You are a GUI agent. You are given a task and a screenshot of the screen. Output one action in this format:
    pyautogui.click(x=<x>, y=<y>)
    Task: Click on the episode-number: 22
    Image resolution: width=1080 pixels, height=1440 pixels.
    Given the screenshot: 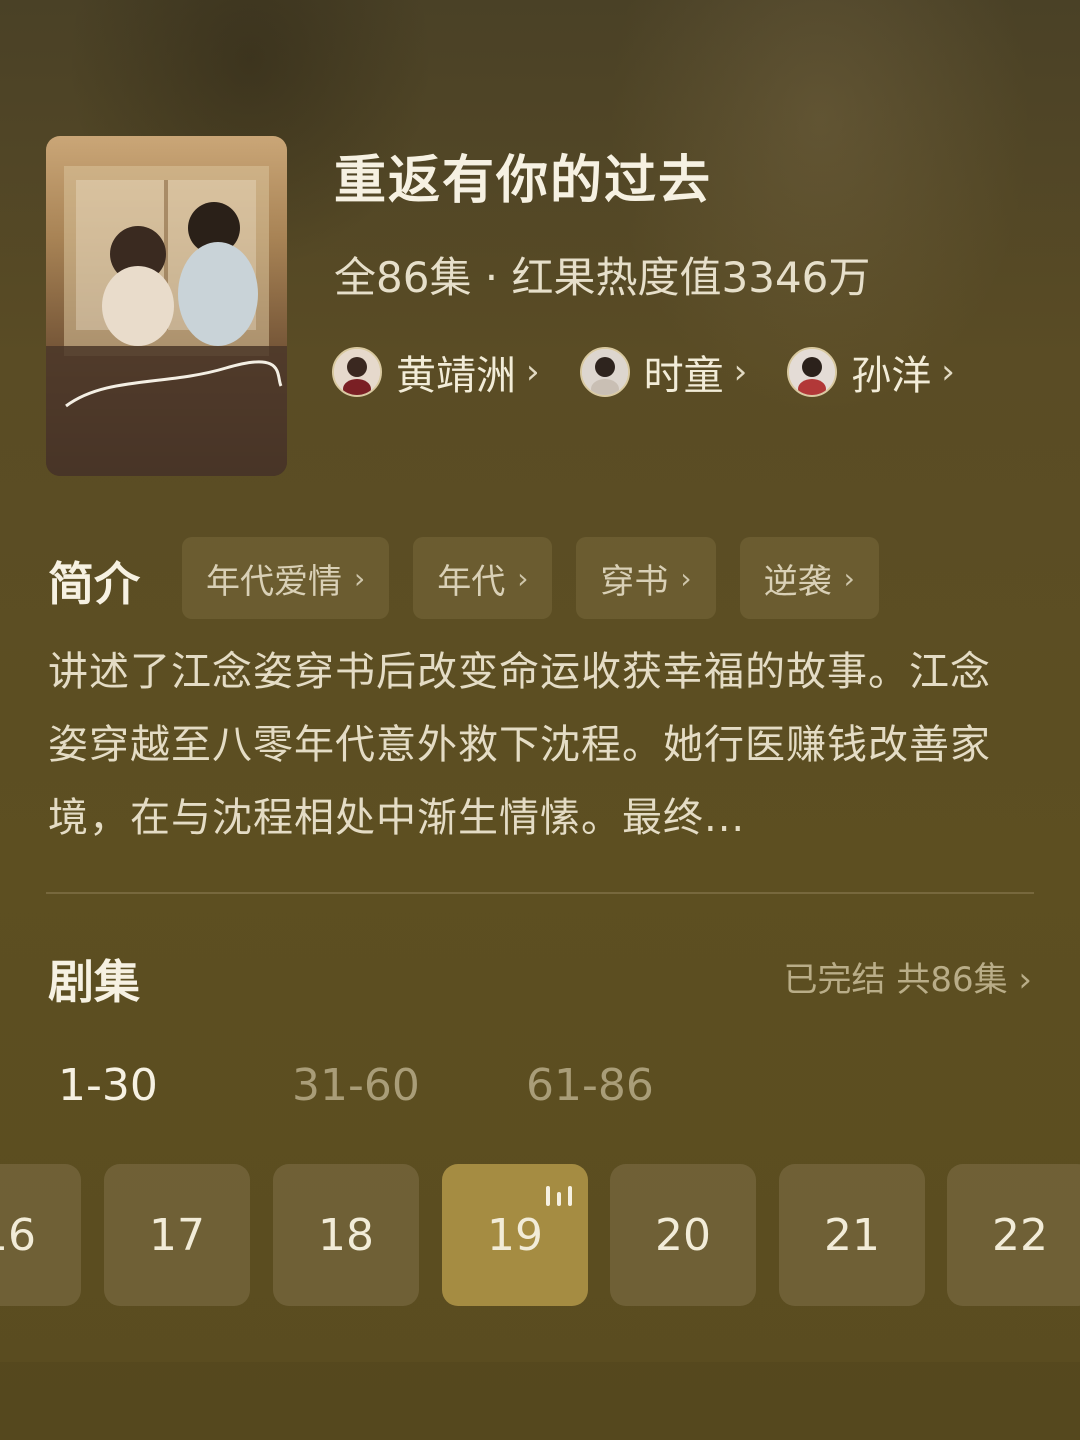 What is the action you would take?
    pyautogui.click(x=1020, y=1235)
    